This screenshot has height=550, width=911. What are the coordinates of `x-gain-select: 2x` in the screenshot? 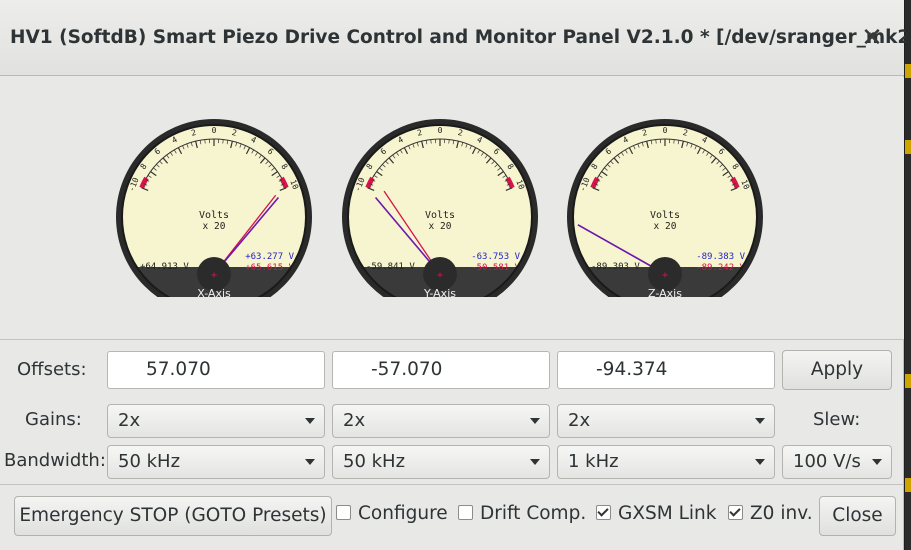 It's located at (216, 421).